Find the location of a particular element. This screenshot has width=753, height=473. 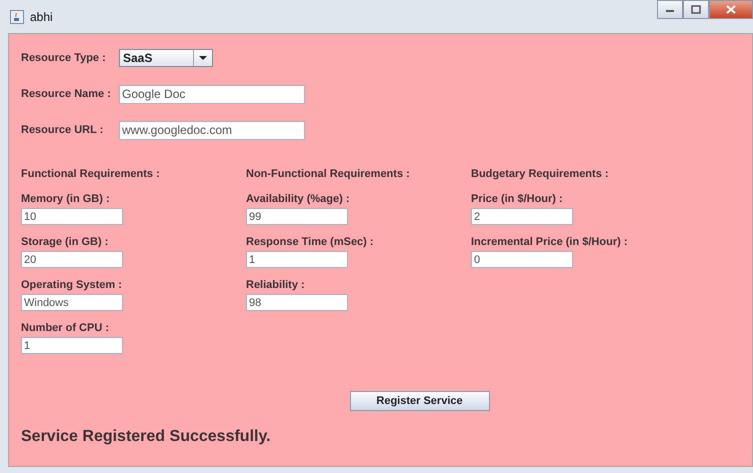

close-button is located at coordinates (731, 9).